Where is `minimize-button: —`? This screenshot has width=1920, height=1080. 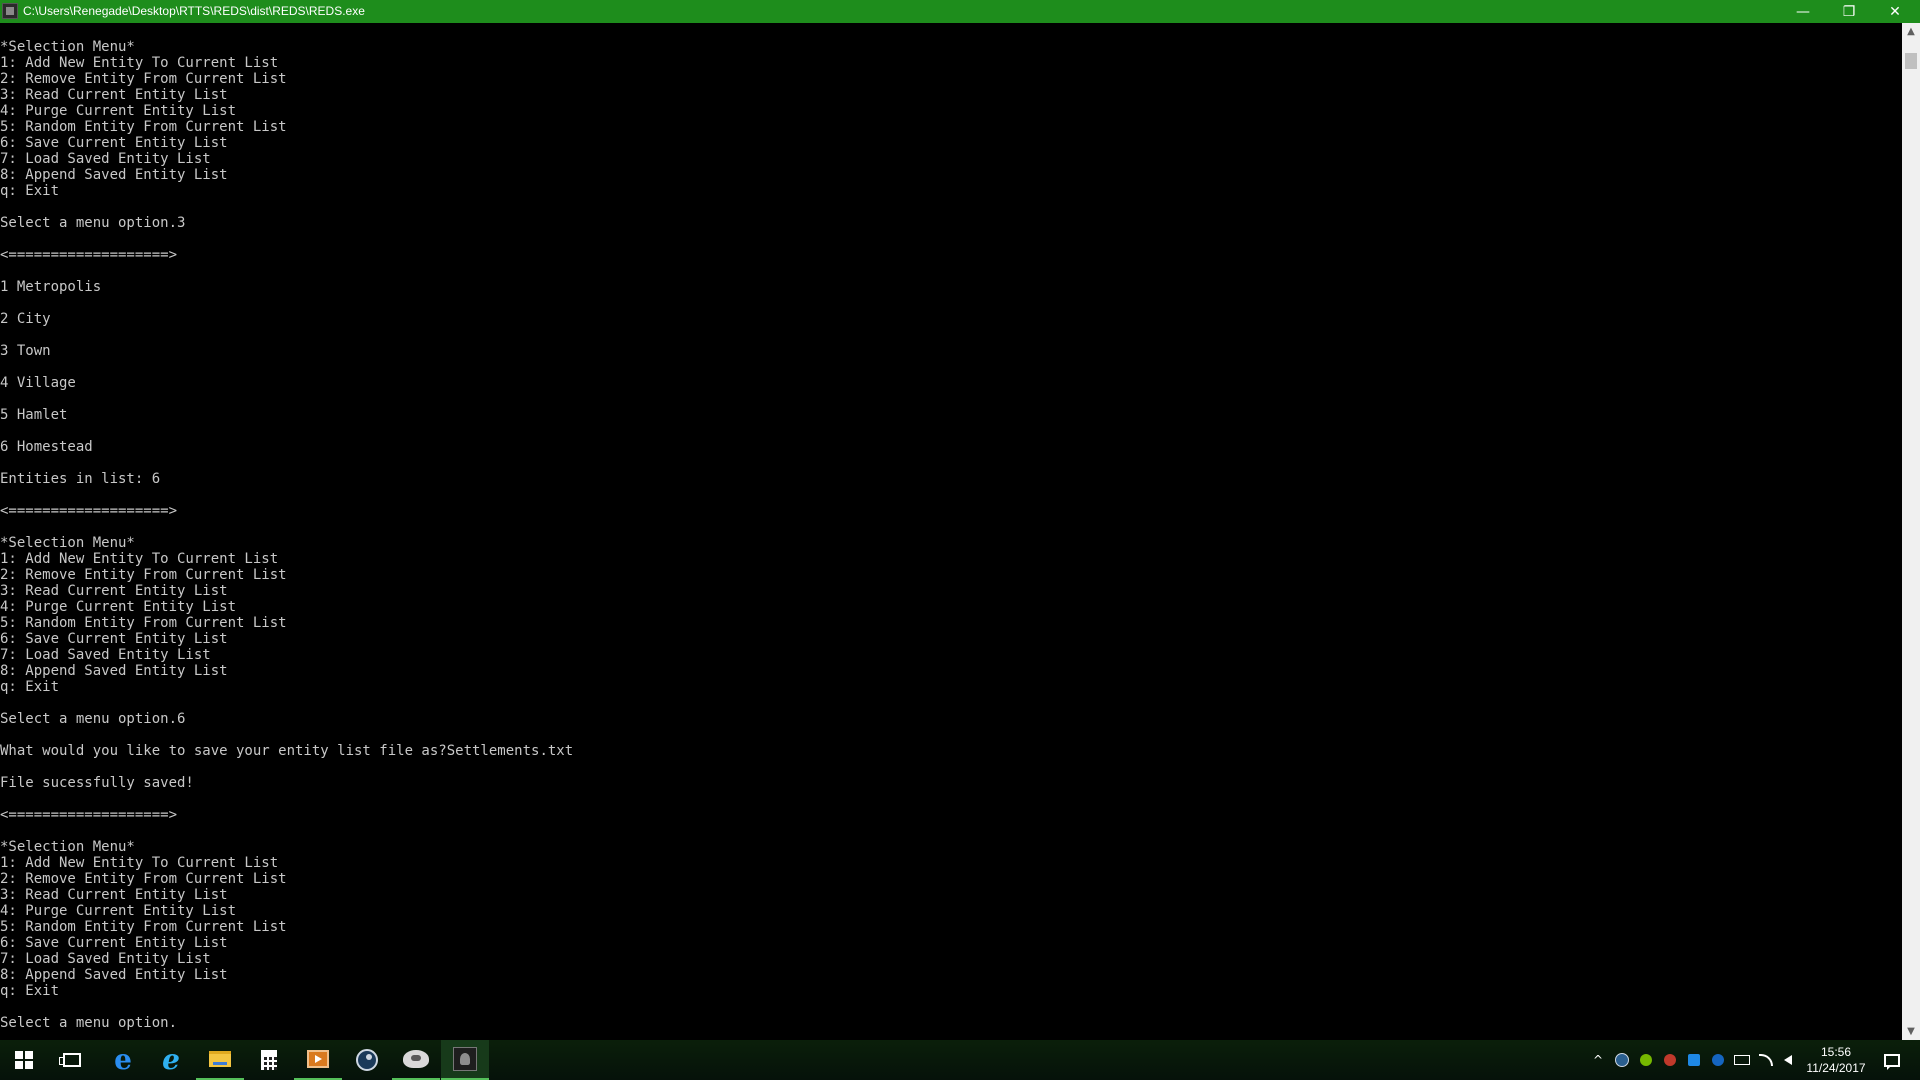 minimize-button: — is located at coordinates (1803, 11).